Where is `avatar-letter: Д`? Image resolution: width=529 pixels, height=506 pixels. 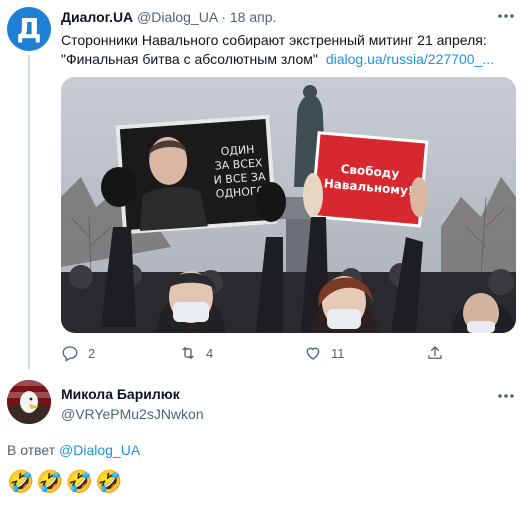
avatar-letter: Д is located at coordinates (29, 28).